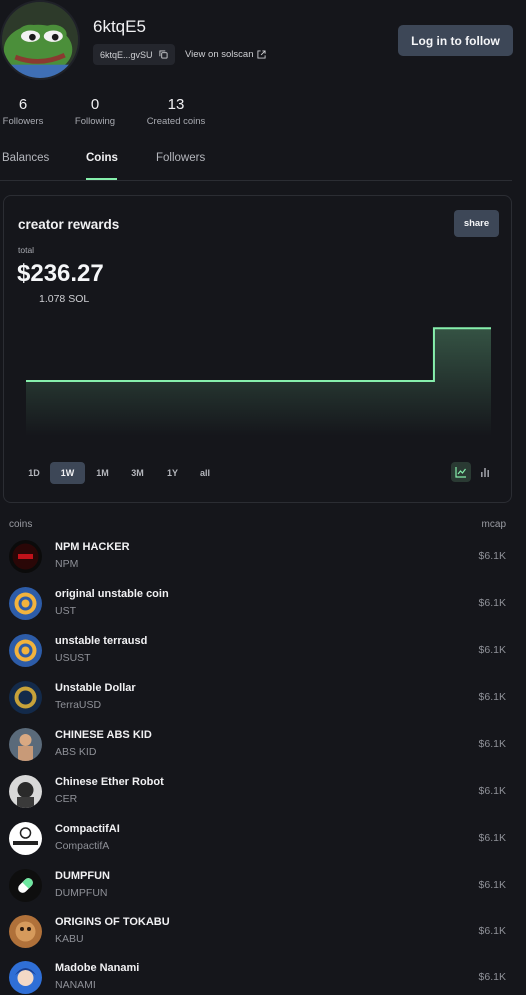 This screenshot has width=526, height=995. Describe the element at coordinates (263, 975) in the screenshot. I see `coin-row: Madobe Nanami NANAMI $6.1K` at that location.